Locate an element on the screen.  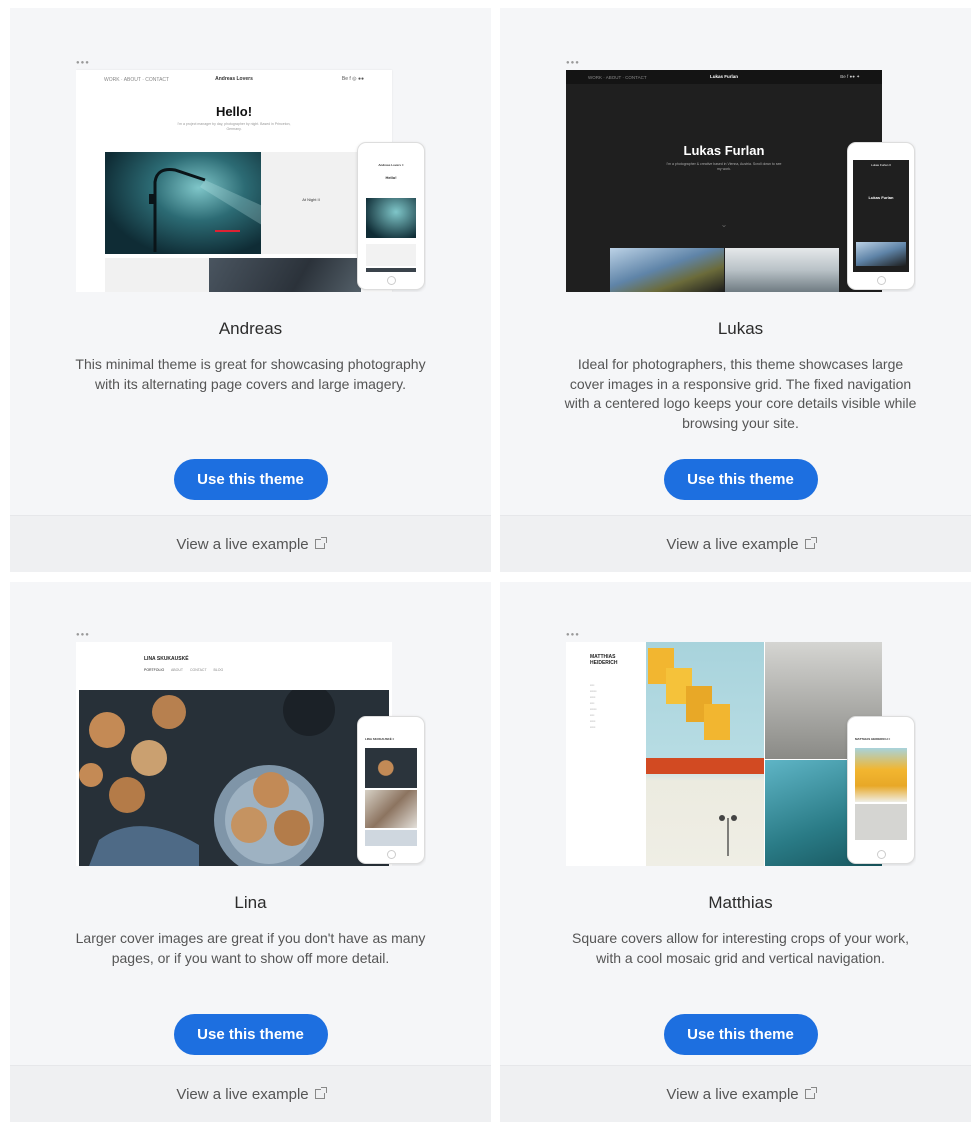
theme-name: Lina is located at coordinates (250, 902).